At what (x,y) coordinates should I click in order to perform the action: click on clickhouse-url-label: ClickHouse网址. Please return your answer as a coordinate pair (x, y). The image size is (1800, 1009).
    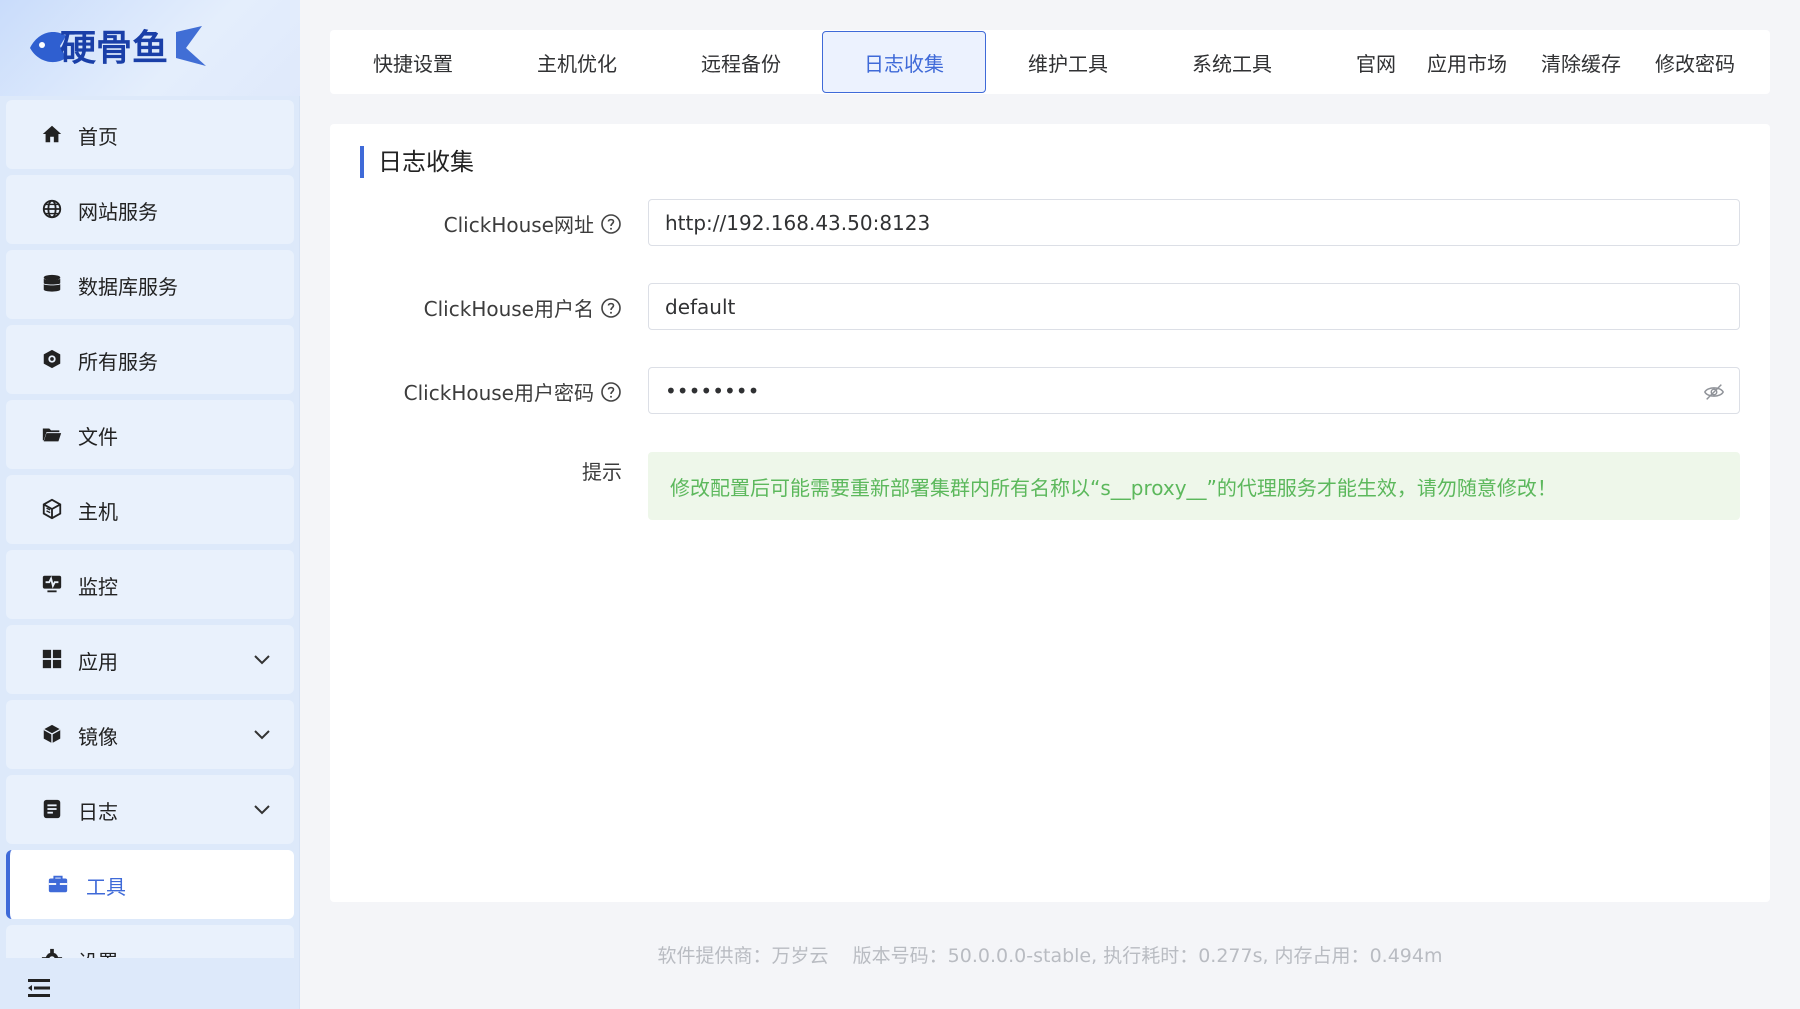
    Looking at the image, I should click on (533, 223).